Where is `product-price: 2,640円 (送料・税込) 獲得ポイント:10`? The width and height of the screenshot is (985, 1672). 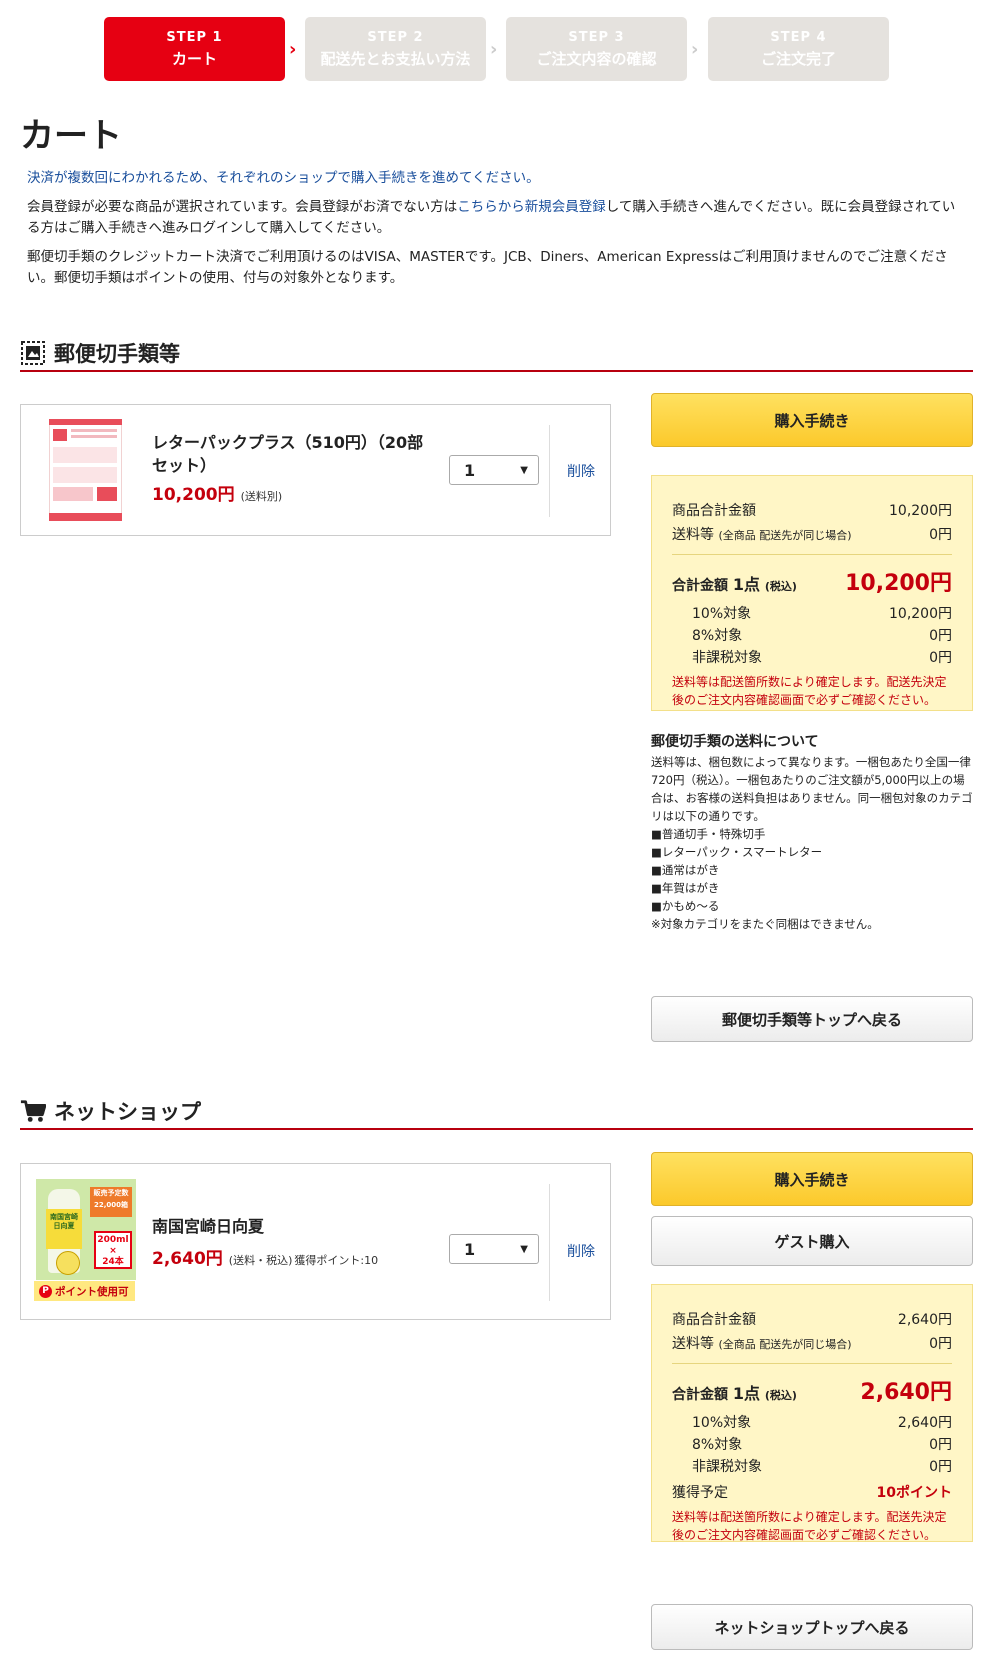 product-price: 2,640円 (送料・税込) 獲得ポイント:10 is located at coordinates (265, 1256).